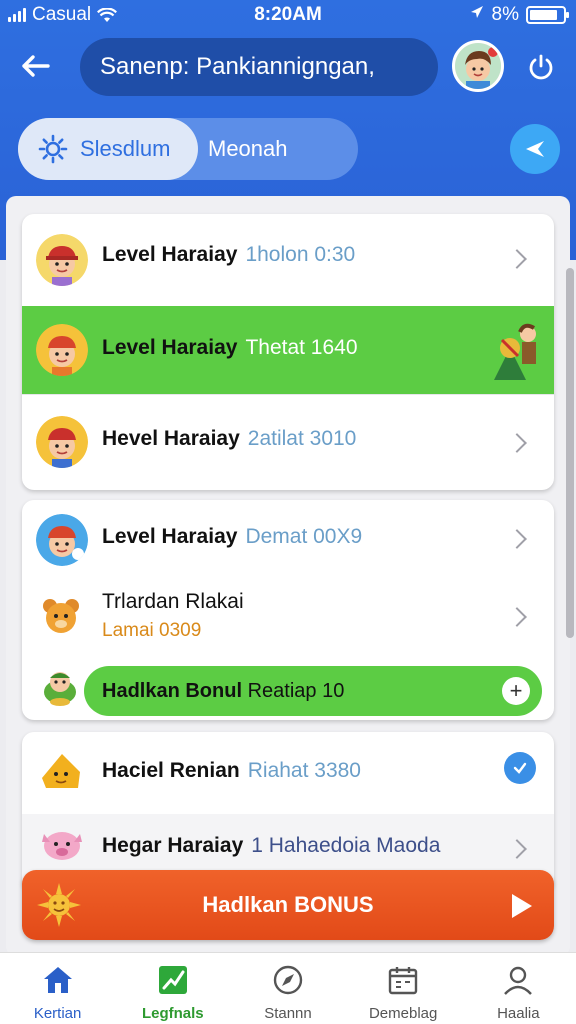 The width and height of the screenshot is (576, 1024). I want to click on back-arrow-icon, so click(36, 66).